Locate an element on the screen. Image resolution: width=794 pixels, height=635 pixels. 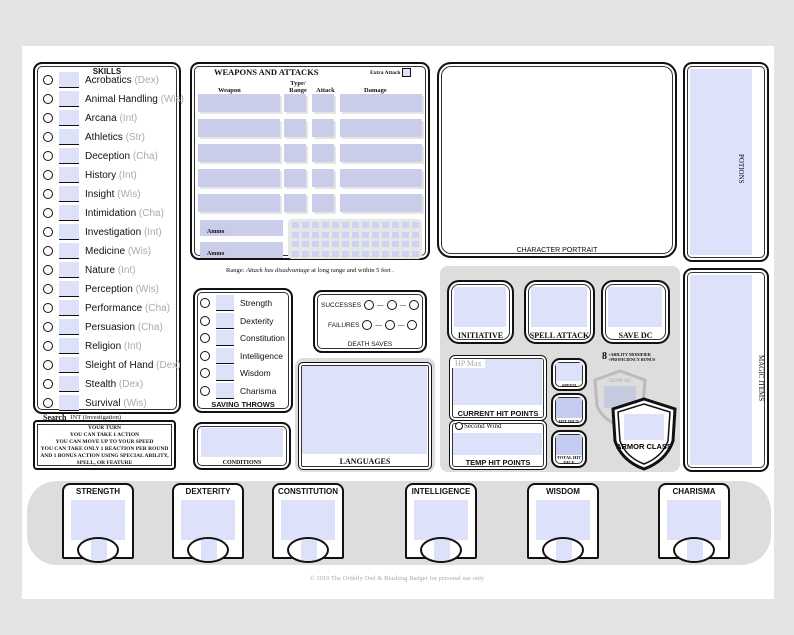
conditions-panel: CONDITIONS is located at coordinates (242, 446).